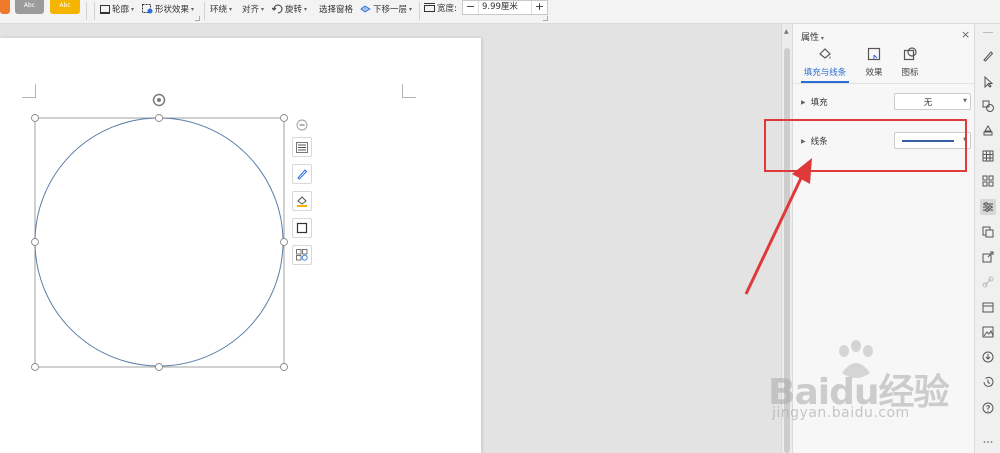 The width and height of the screenshot is (1000, 453). Describe the element at coordinates (429, 9) in the screenshot. I see `width-icon` at that location.